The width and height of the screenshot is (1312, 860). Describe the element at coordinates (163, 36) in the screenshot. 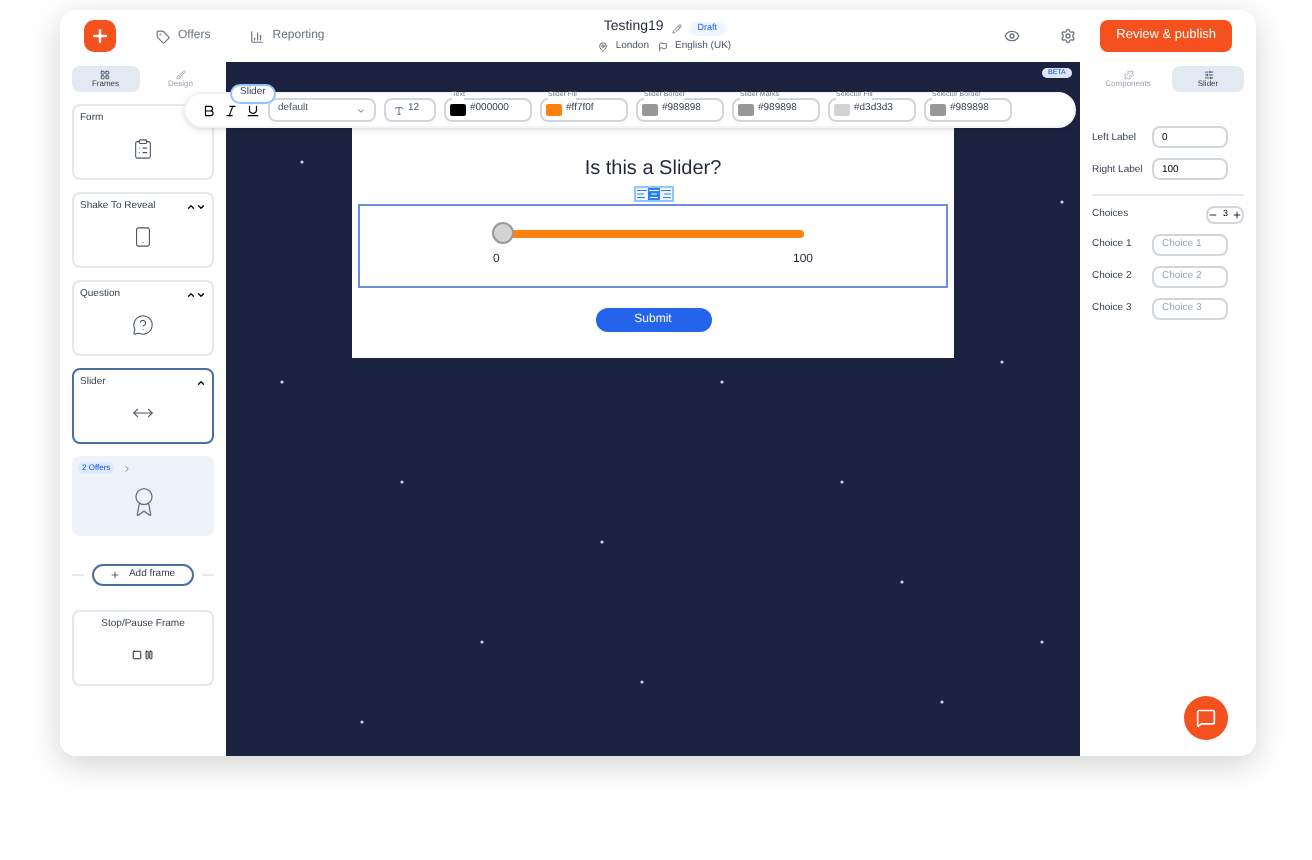

I see `tag-icon` at that location.